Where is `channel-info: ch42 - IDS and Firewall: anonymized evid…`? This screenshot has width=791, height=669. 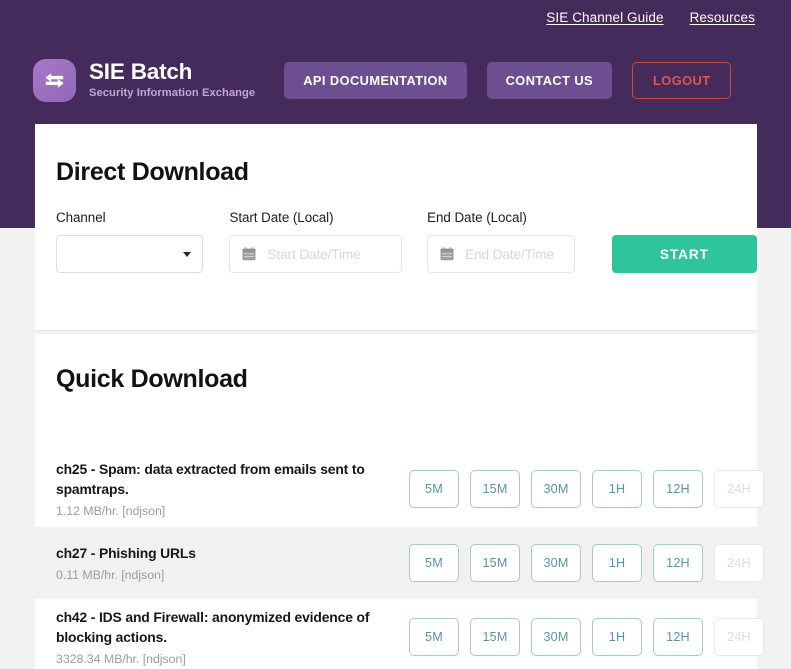
channel-info: ch42 - IDS and Firewall: anonymized evid… is located at coordinates (216, 637).